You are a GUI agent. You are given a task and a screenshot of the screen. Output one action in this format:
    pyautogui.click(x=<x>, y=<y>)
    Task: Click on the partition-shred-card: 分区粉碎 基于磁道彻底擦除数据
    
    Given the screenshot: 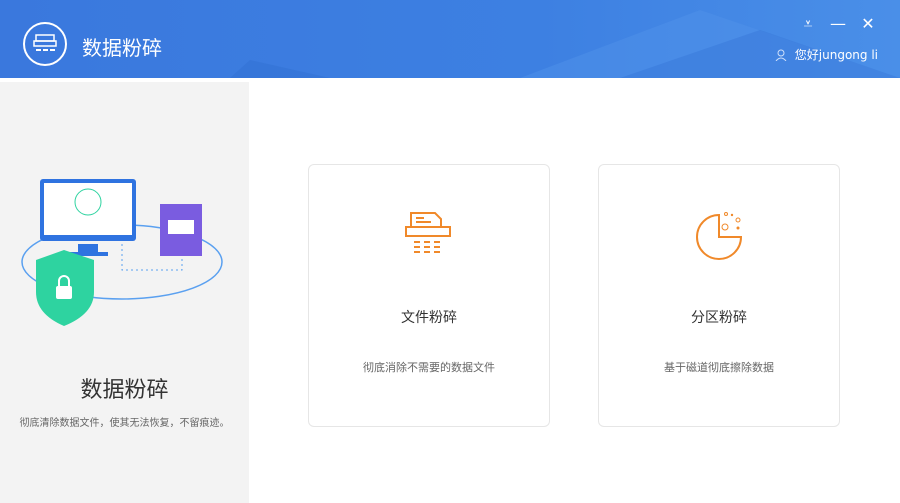 What is the action you would take?
    pyautogui.click(x=719, y=295)
    